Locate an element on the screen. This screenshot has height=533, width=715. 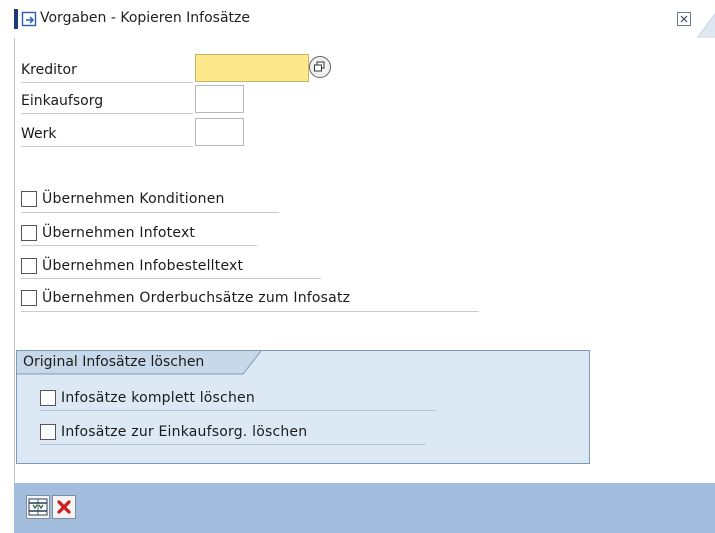
checkbox-label: Übernehmen Infotext is located at coordinates (119, 233).